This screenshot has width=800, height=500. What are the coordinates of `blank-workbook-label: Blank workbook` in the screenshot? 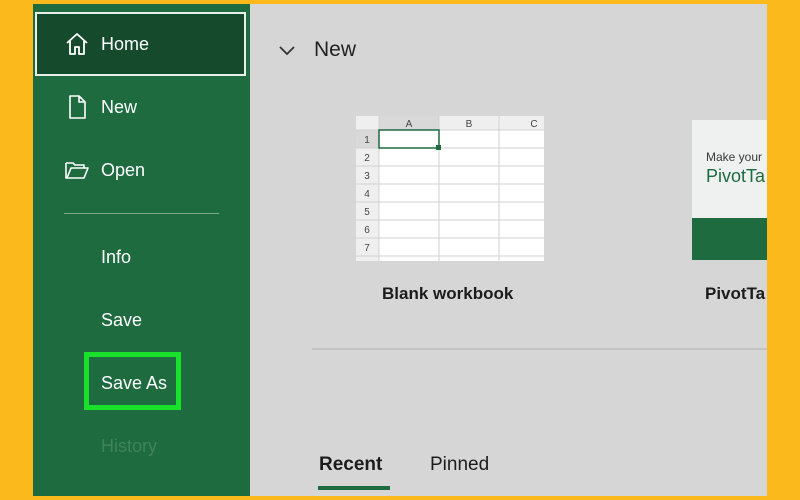 It's located at (447, 294).